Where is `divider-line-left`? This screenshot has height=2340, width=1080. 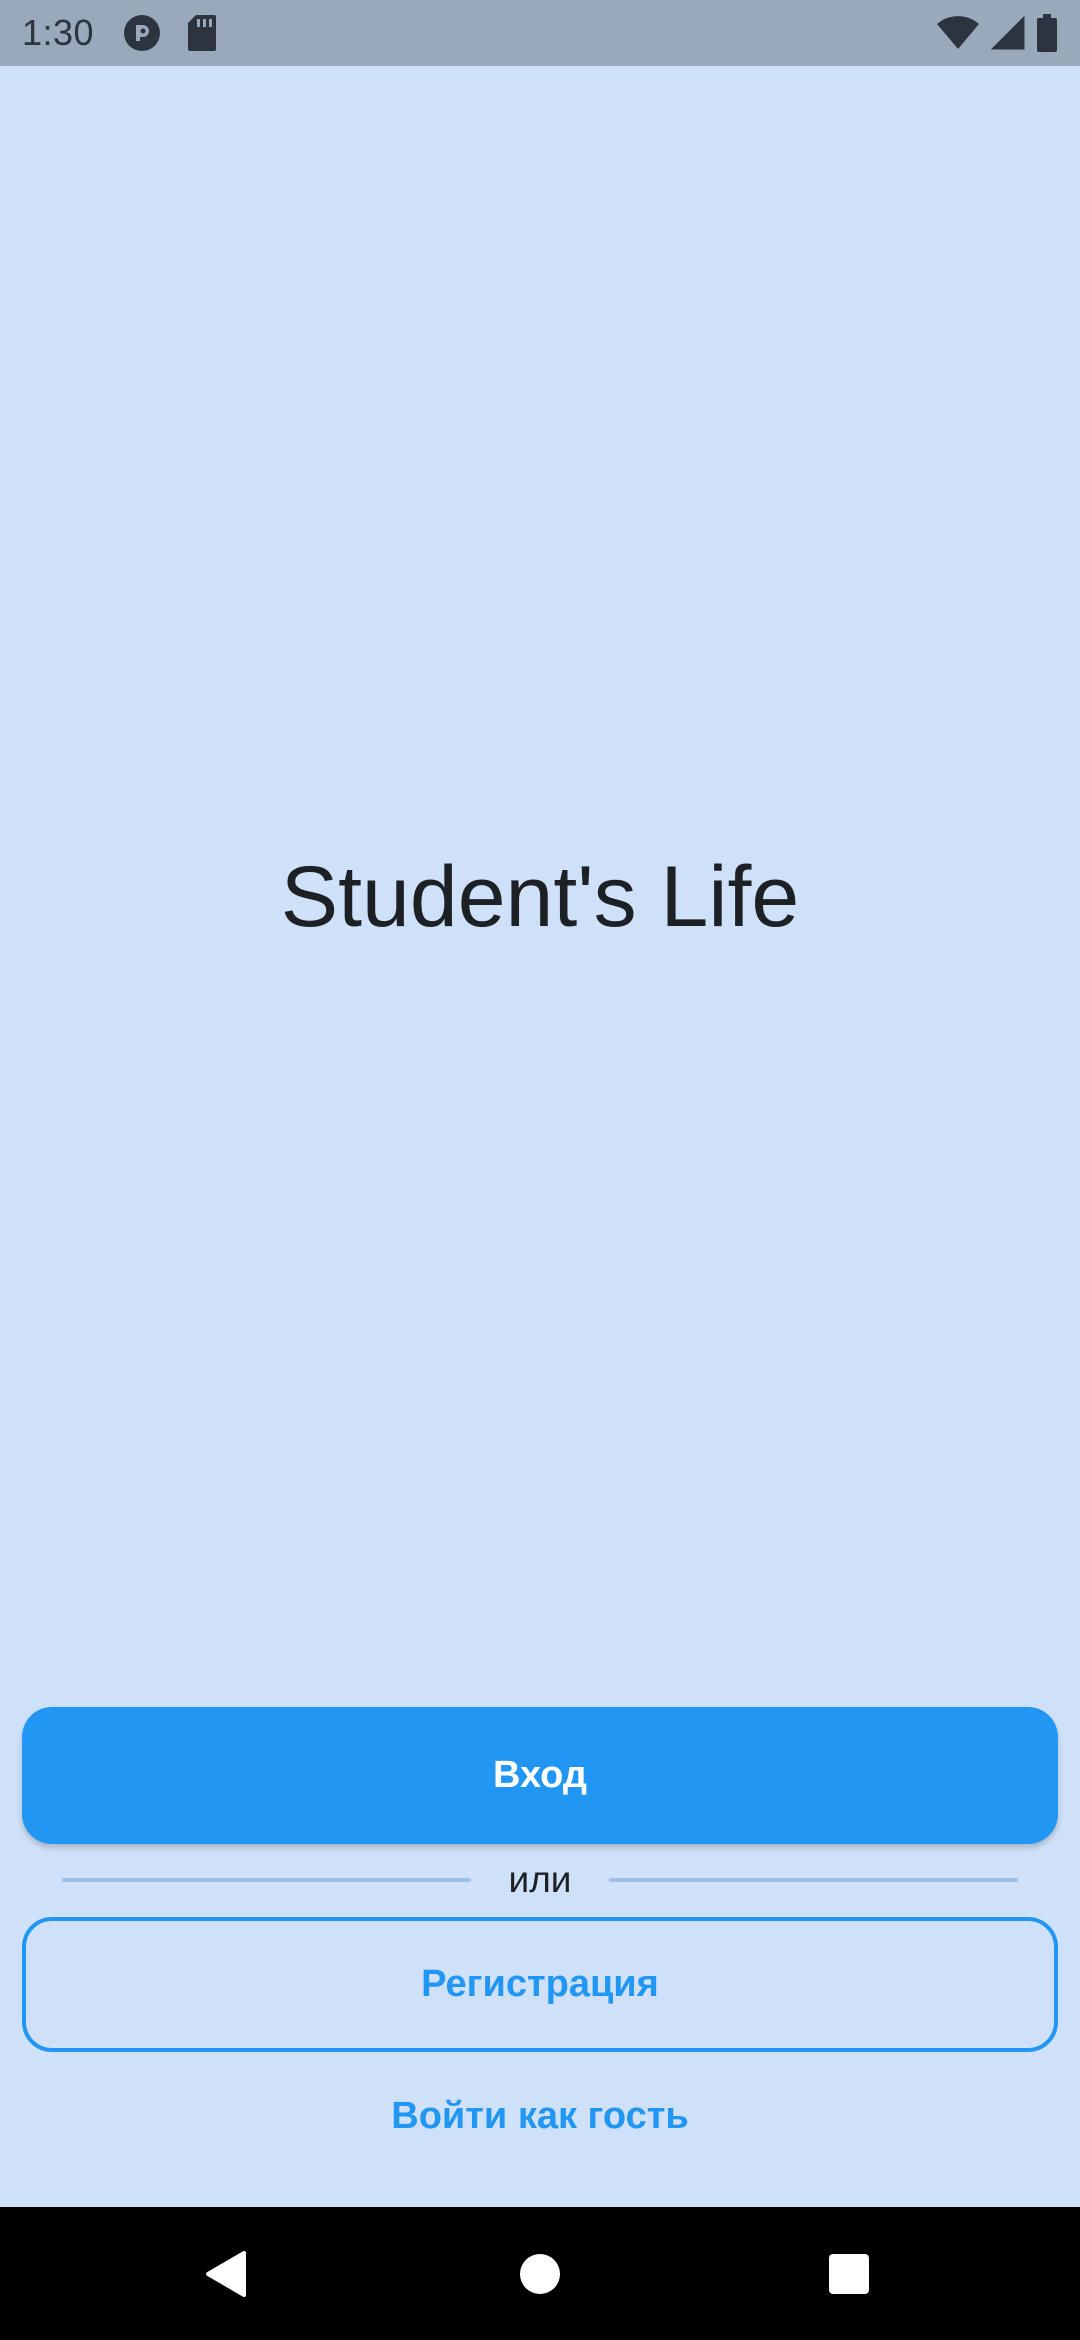
divider-line-left is located at coordinates (266, 1880).